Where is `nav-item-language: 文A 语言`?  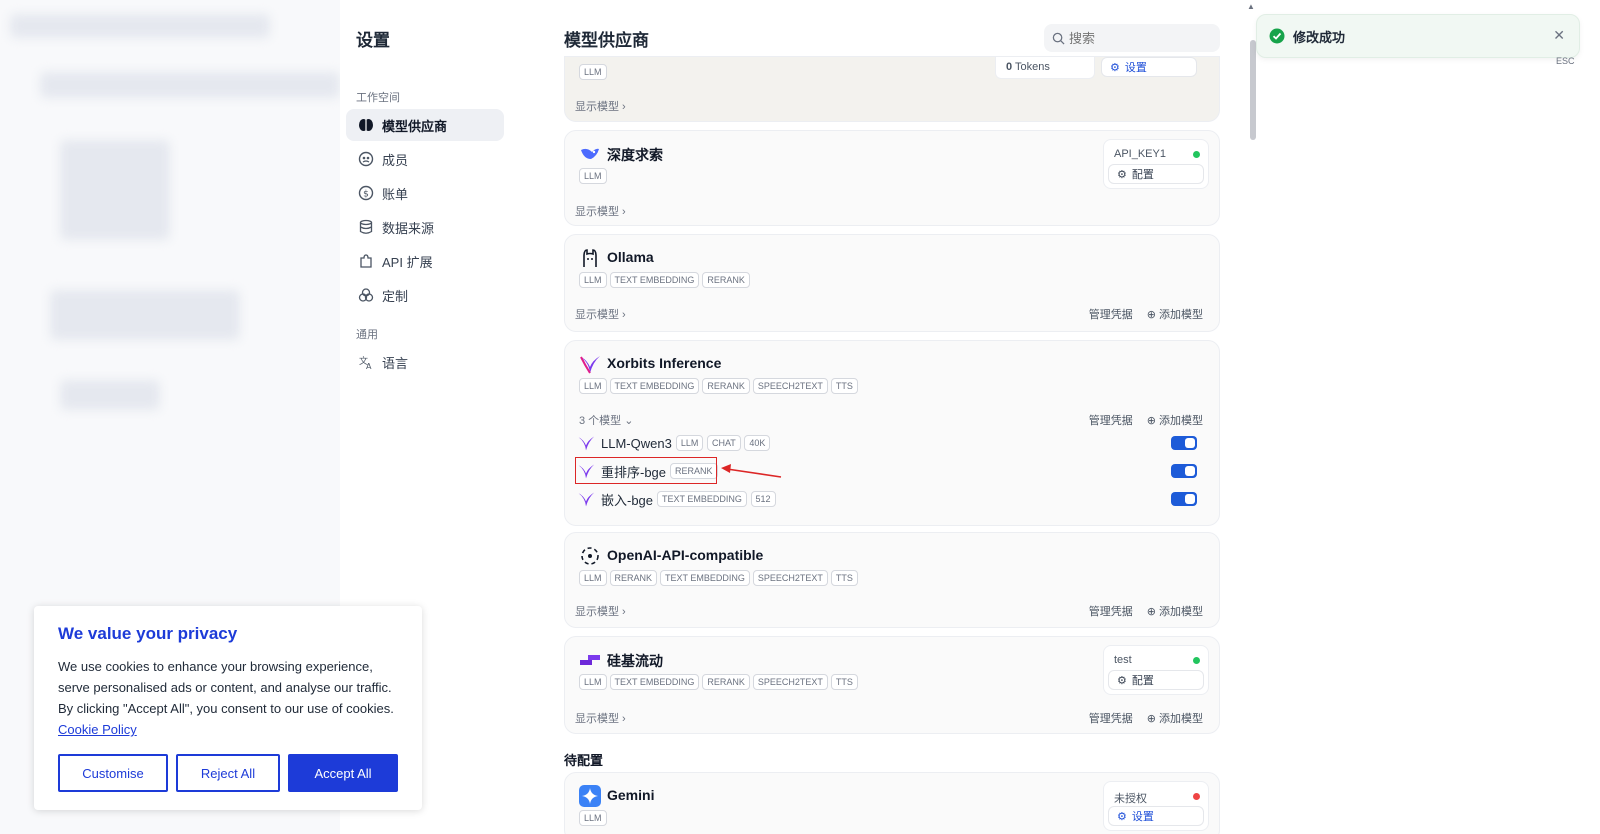 nav-item-language: 文A 语言 is located at coordinates (425, 362).